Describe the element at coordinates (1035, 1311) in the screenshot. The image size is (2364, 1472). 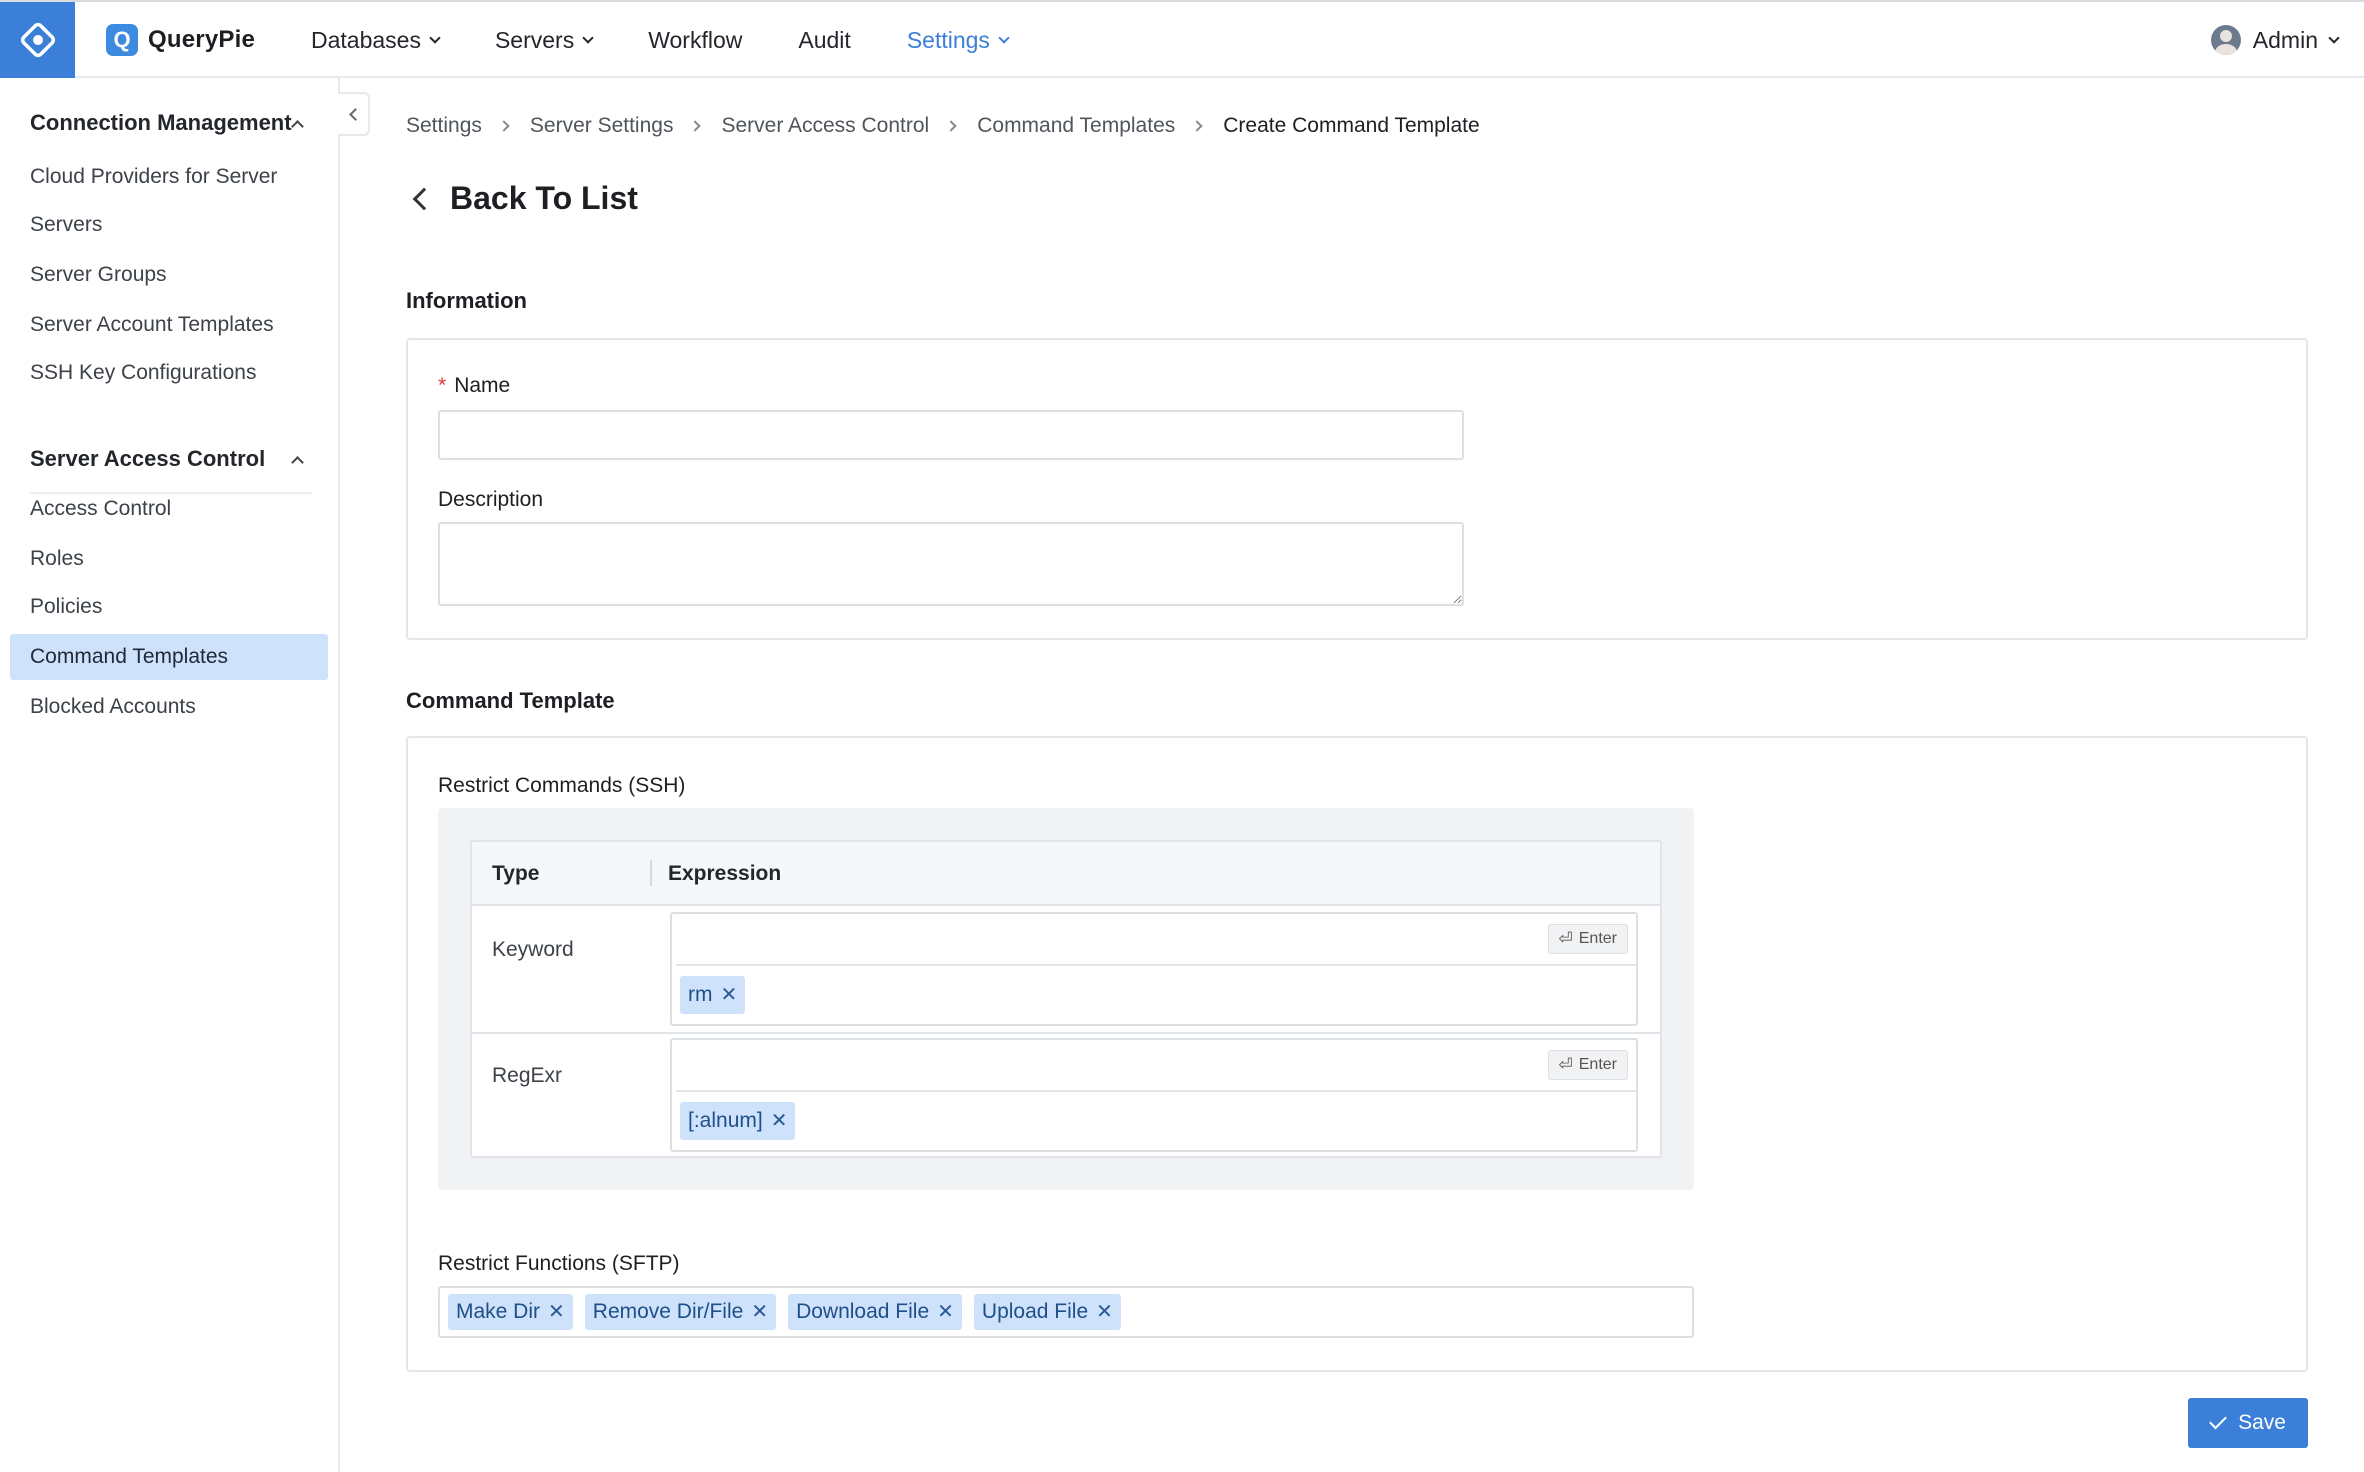
I see `tag-label: Upload File` at that location.